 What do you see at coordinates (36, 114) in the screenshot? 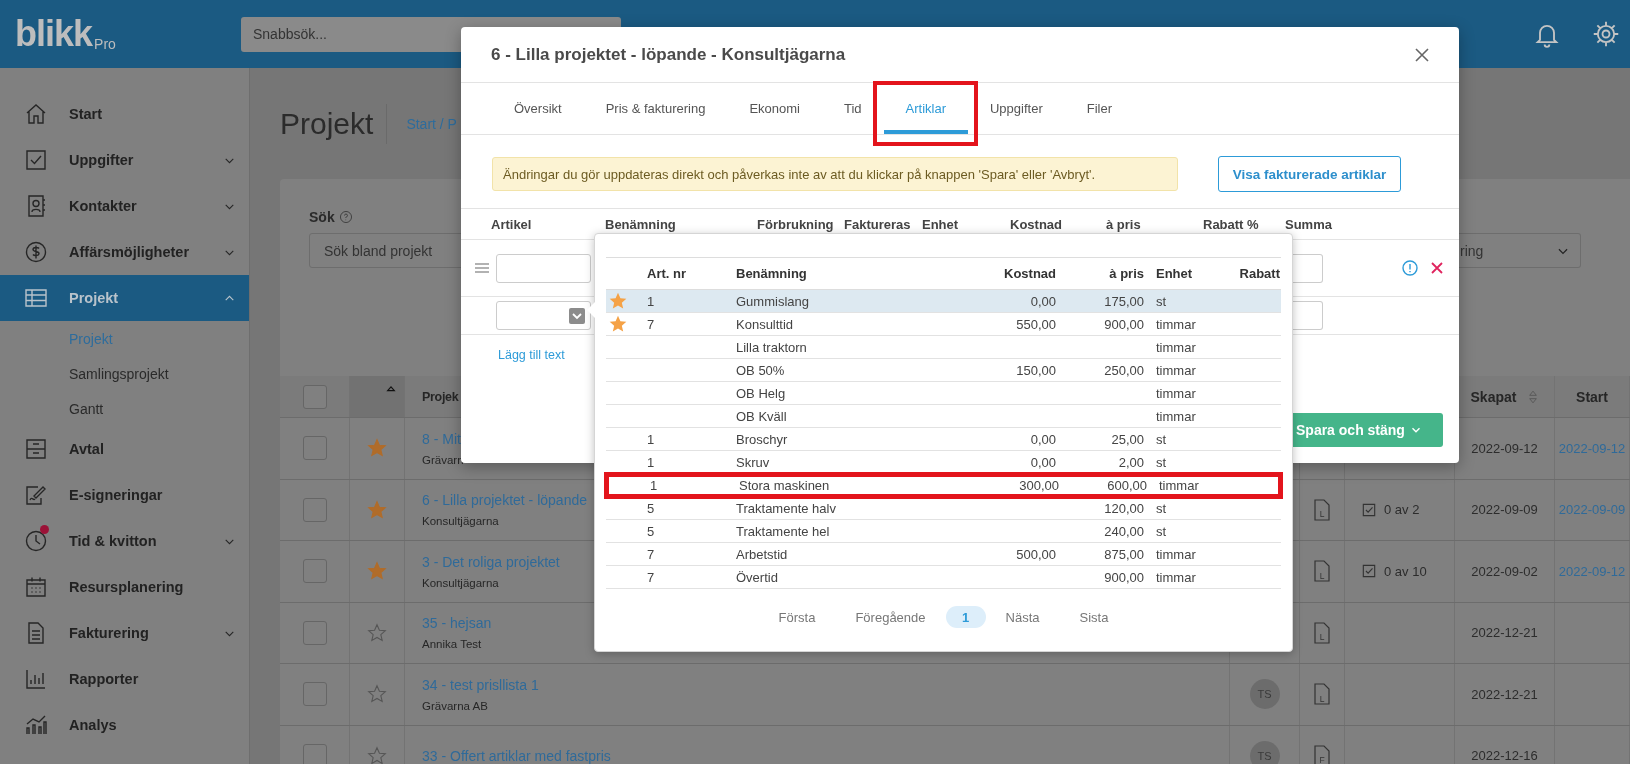
I see `house-icon` at bounding box center [36, 114].